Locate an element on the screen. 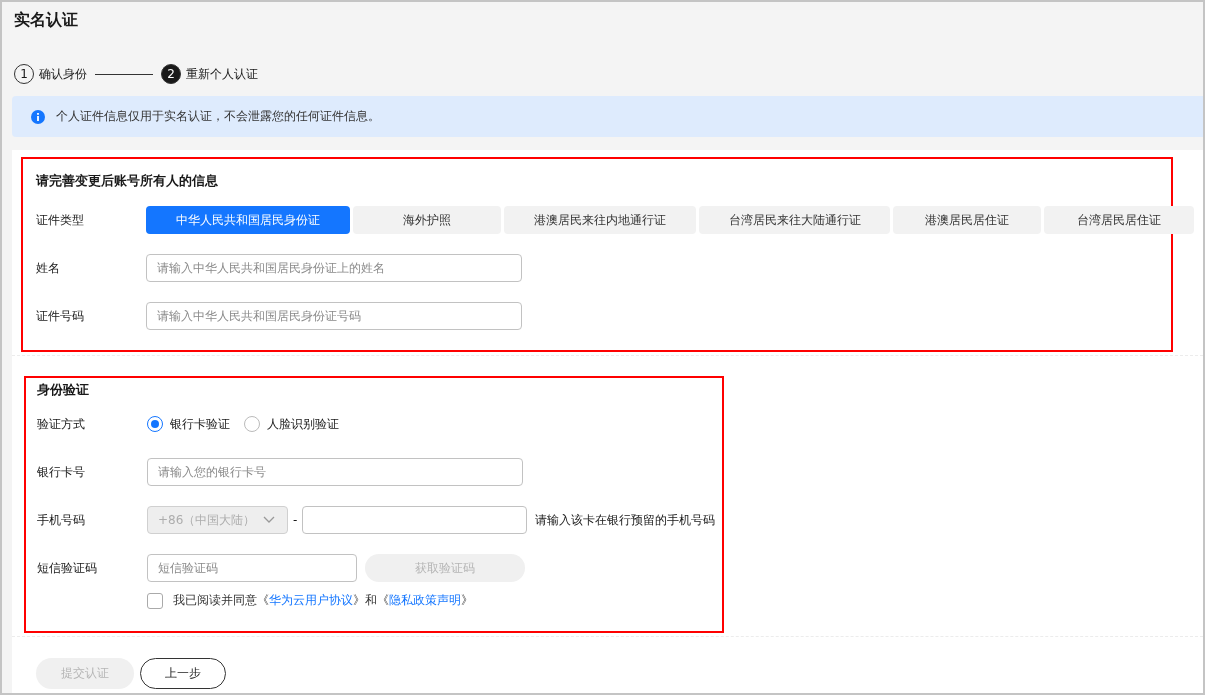 The height and width of the screenshot is (695, 1205). id-type-tab: 海外护照 is located at coordinates (427, 220).